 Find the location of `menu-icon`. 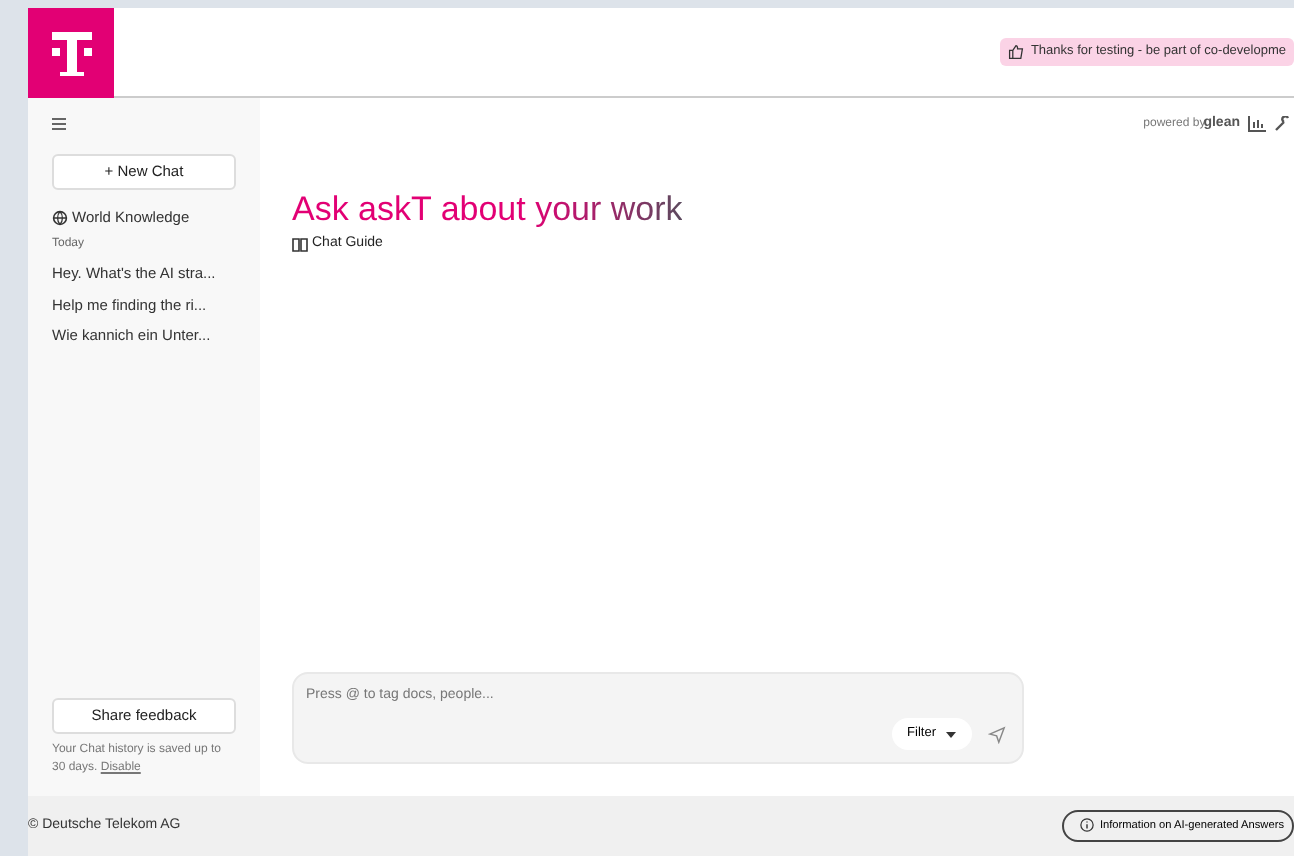

menu-icon is located at coordinates (59, 124).